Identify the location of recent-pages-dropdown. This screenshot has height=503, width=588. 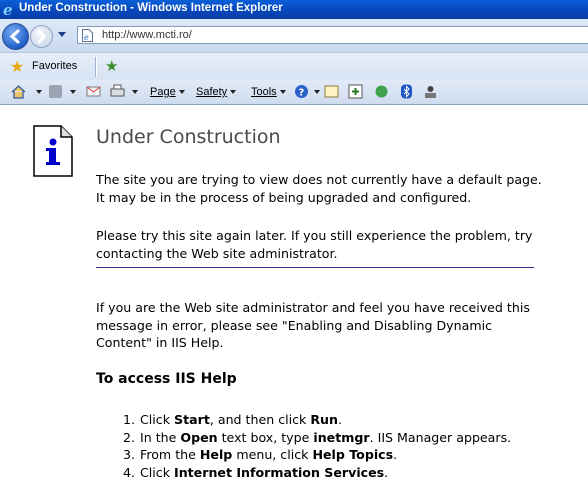
(62, 34).